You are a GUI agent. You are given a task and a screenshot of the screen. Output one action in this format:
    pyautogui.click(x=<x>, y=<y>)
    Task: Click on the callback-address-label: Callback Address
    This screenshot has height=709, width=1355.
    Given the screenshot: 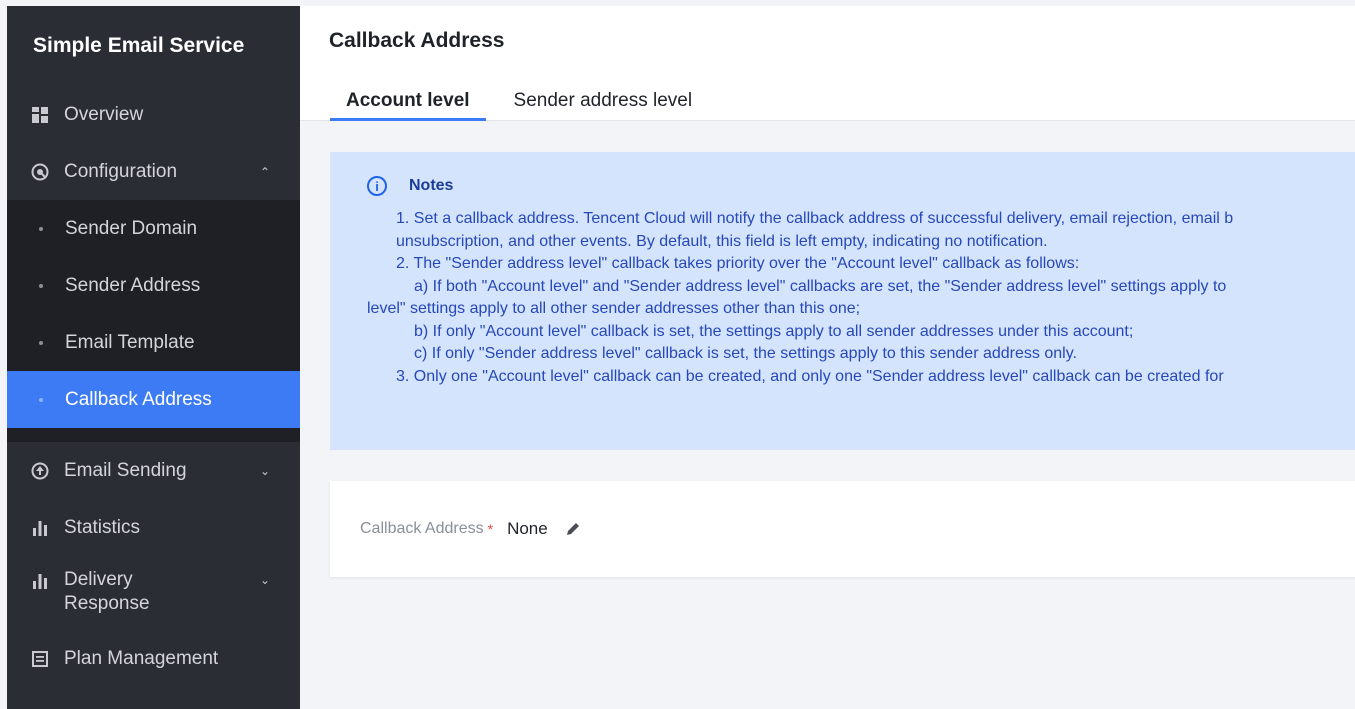 What is the action you would take?
    pyautogui.click(x=422, y=528)
    